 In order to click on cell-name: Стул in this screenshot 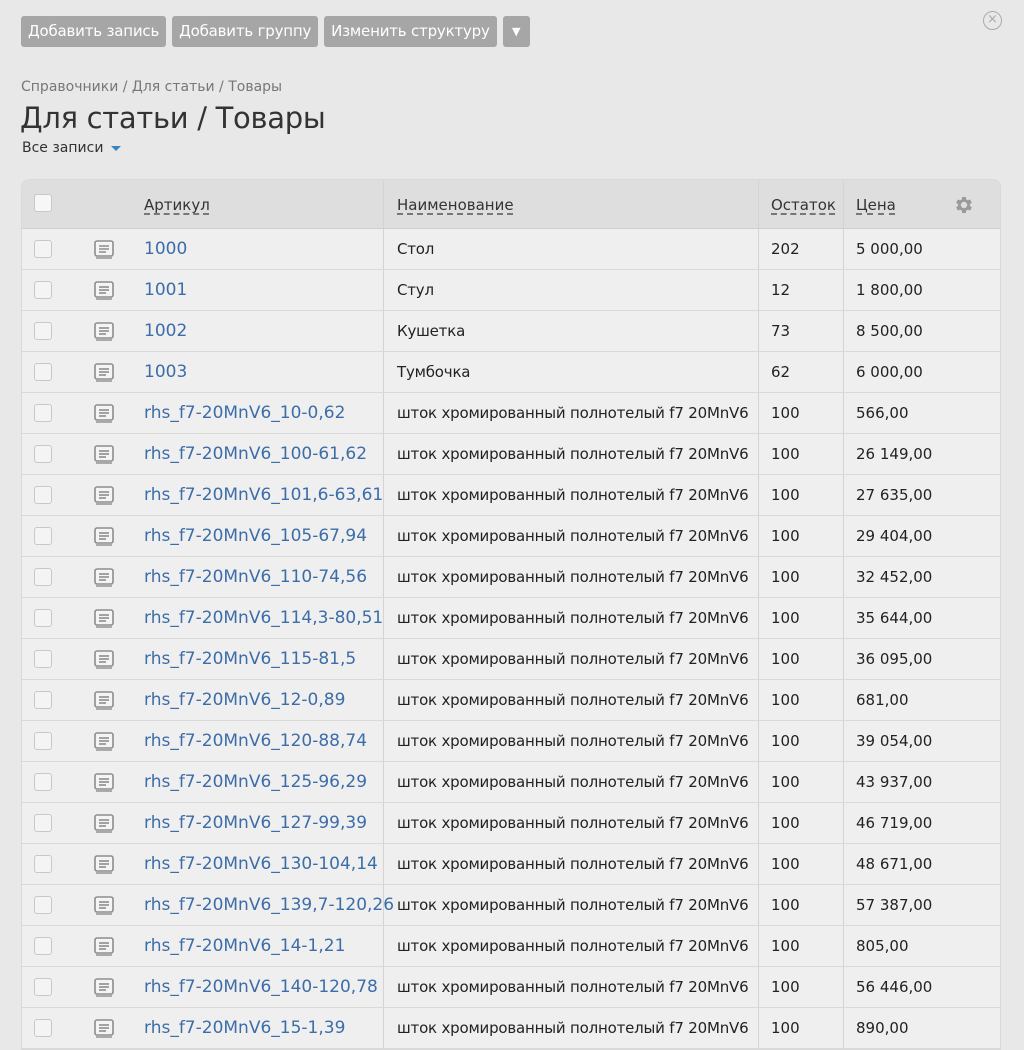, I will do `click(571, 290)`.